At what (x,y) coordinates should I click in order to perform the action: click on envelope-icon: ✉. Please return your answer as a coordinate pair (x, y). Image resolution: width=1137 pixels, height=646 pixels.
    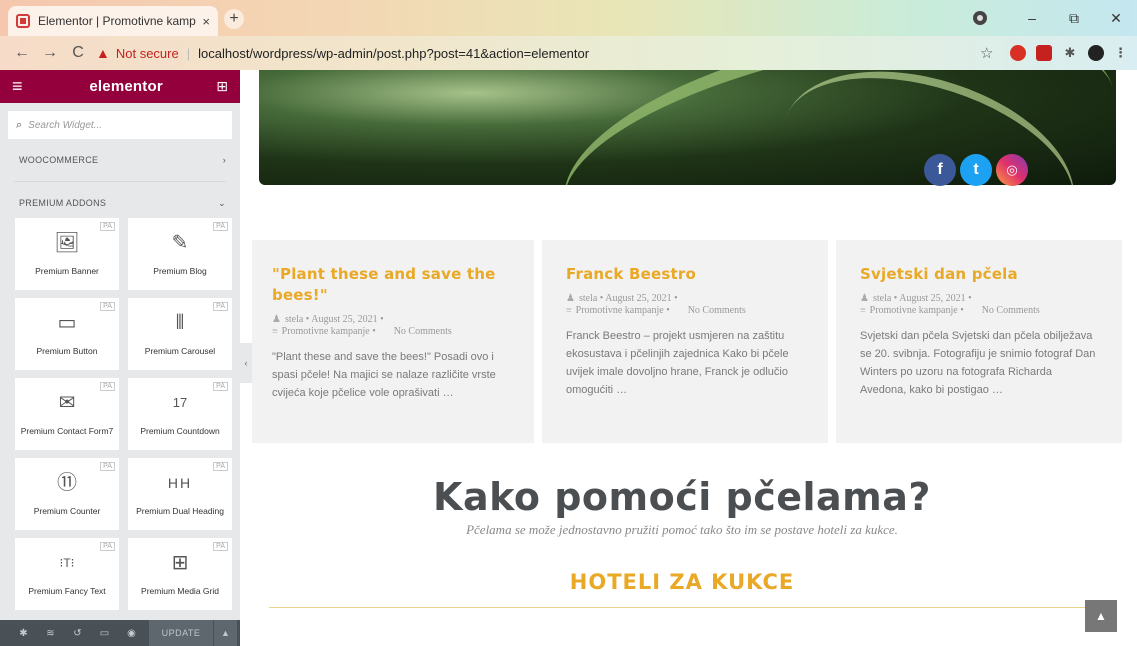
    Looking at the image, I should click on (67, 403).